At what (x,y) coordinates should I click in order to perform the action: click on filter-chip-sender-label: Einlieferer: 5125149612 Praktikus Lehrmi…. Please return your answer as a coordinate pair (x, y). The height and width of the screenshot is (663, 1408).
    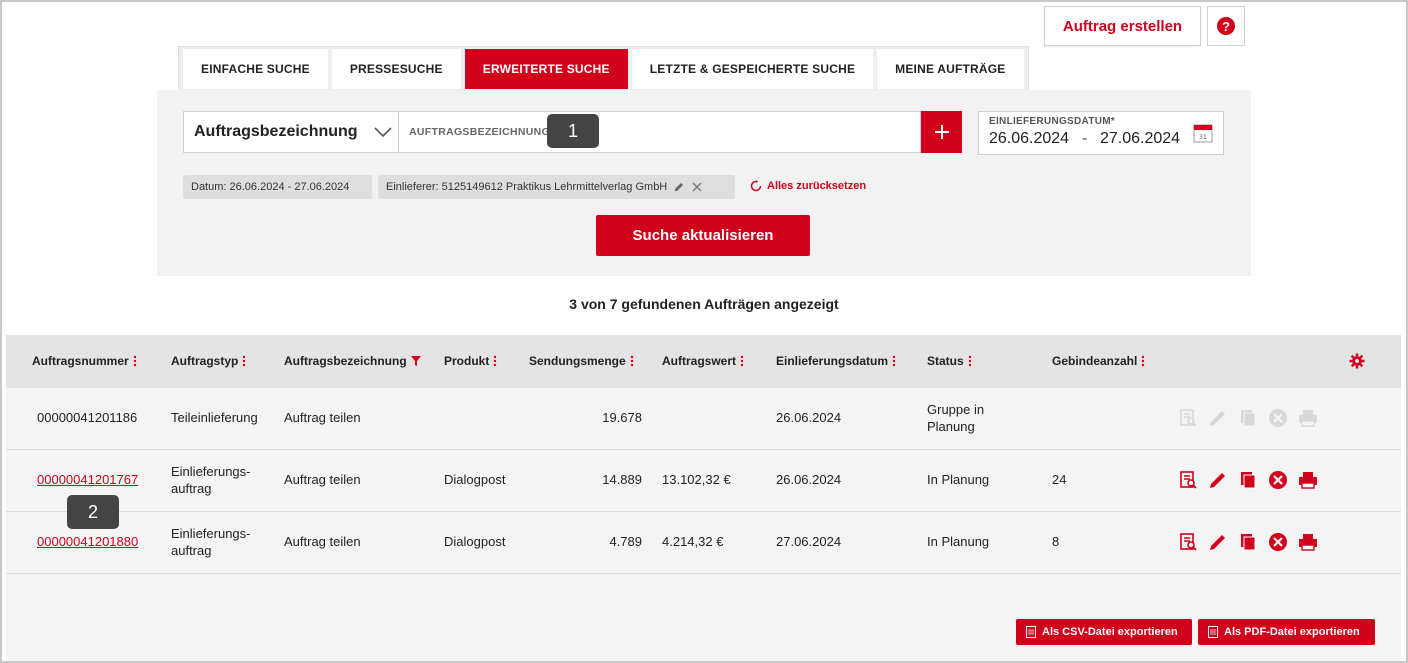
    Looking at the image, I should click on (527, 187).